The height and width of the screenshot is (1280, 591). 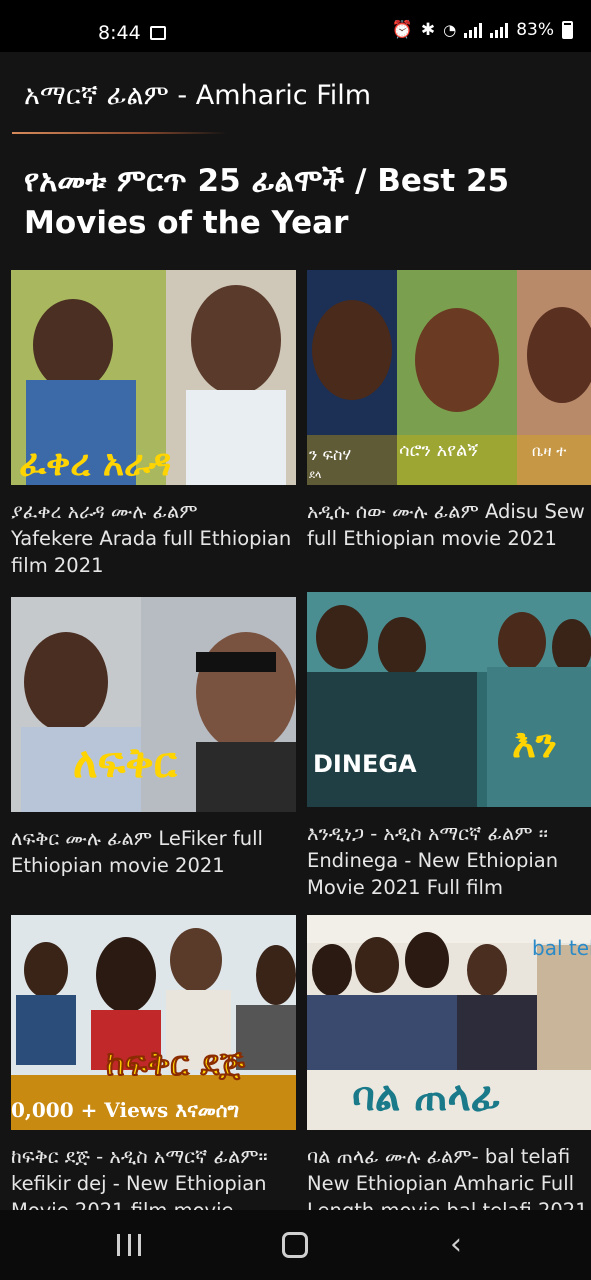 What do you see at coordinates (119, 33) in the screenshot?
I see `status-time: 8:44` at bounding box center [119, 33].